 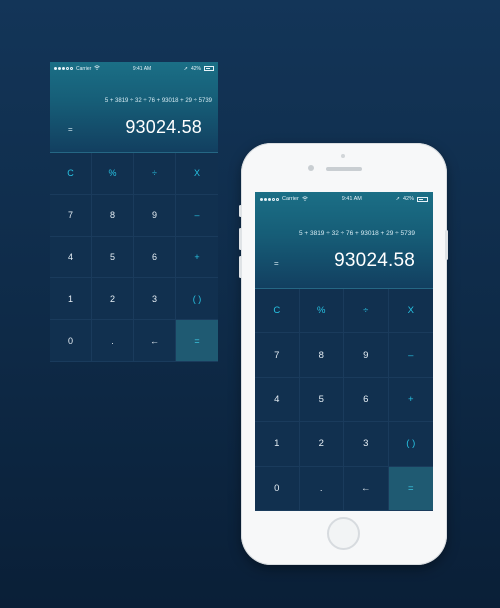 I want to click on earpiece-speaker-icon, so click(x=344, y=169).